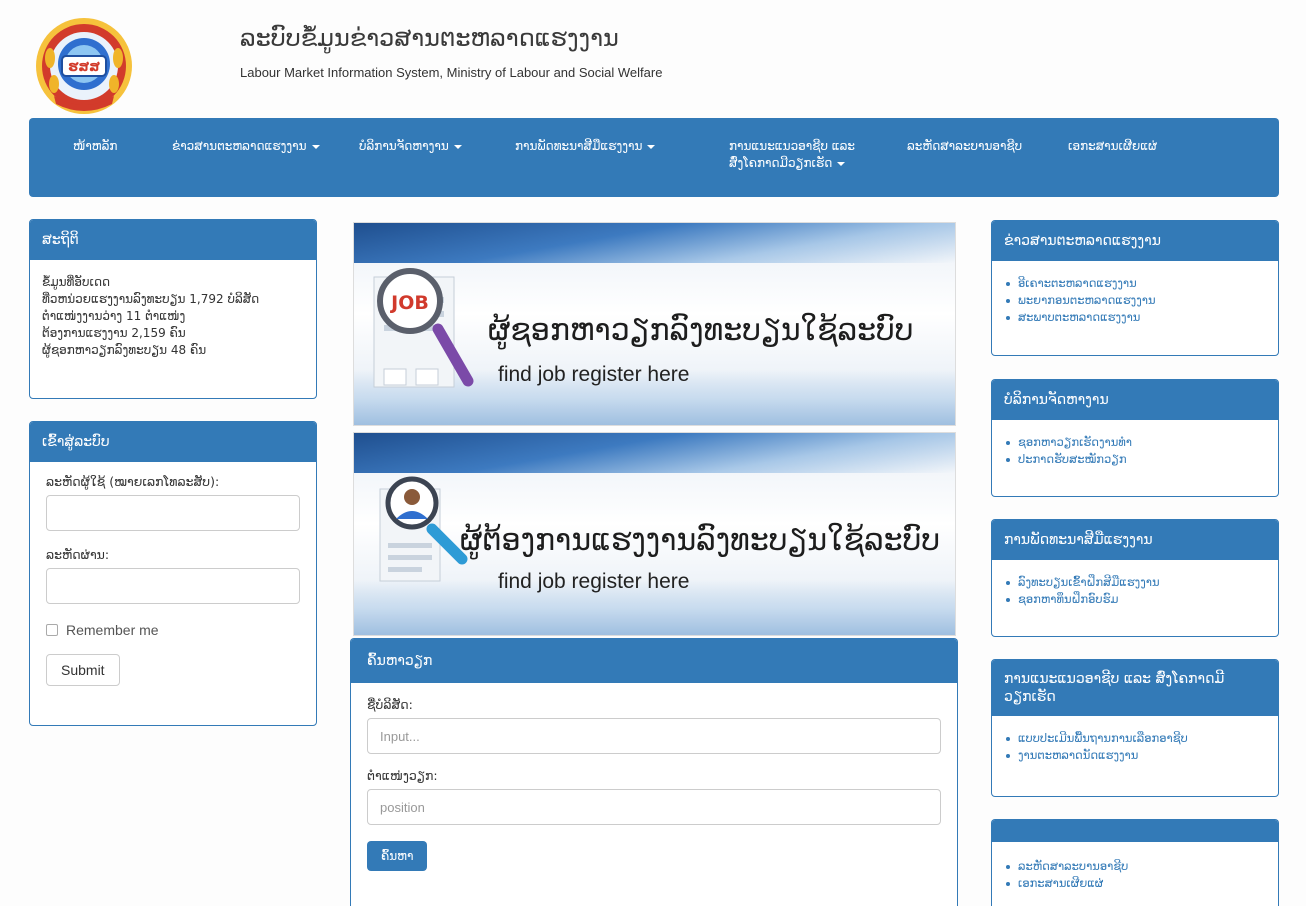  What do you see at coordinates (409, 303) in the screenshot?
I see `job-badge-text: JOB` at bounding box center [409, 303].